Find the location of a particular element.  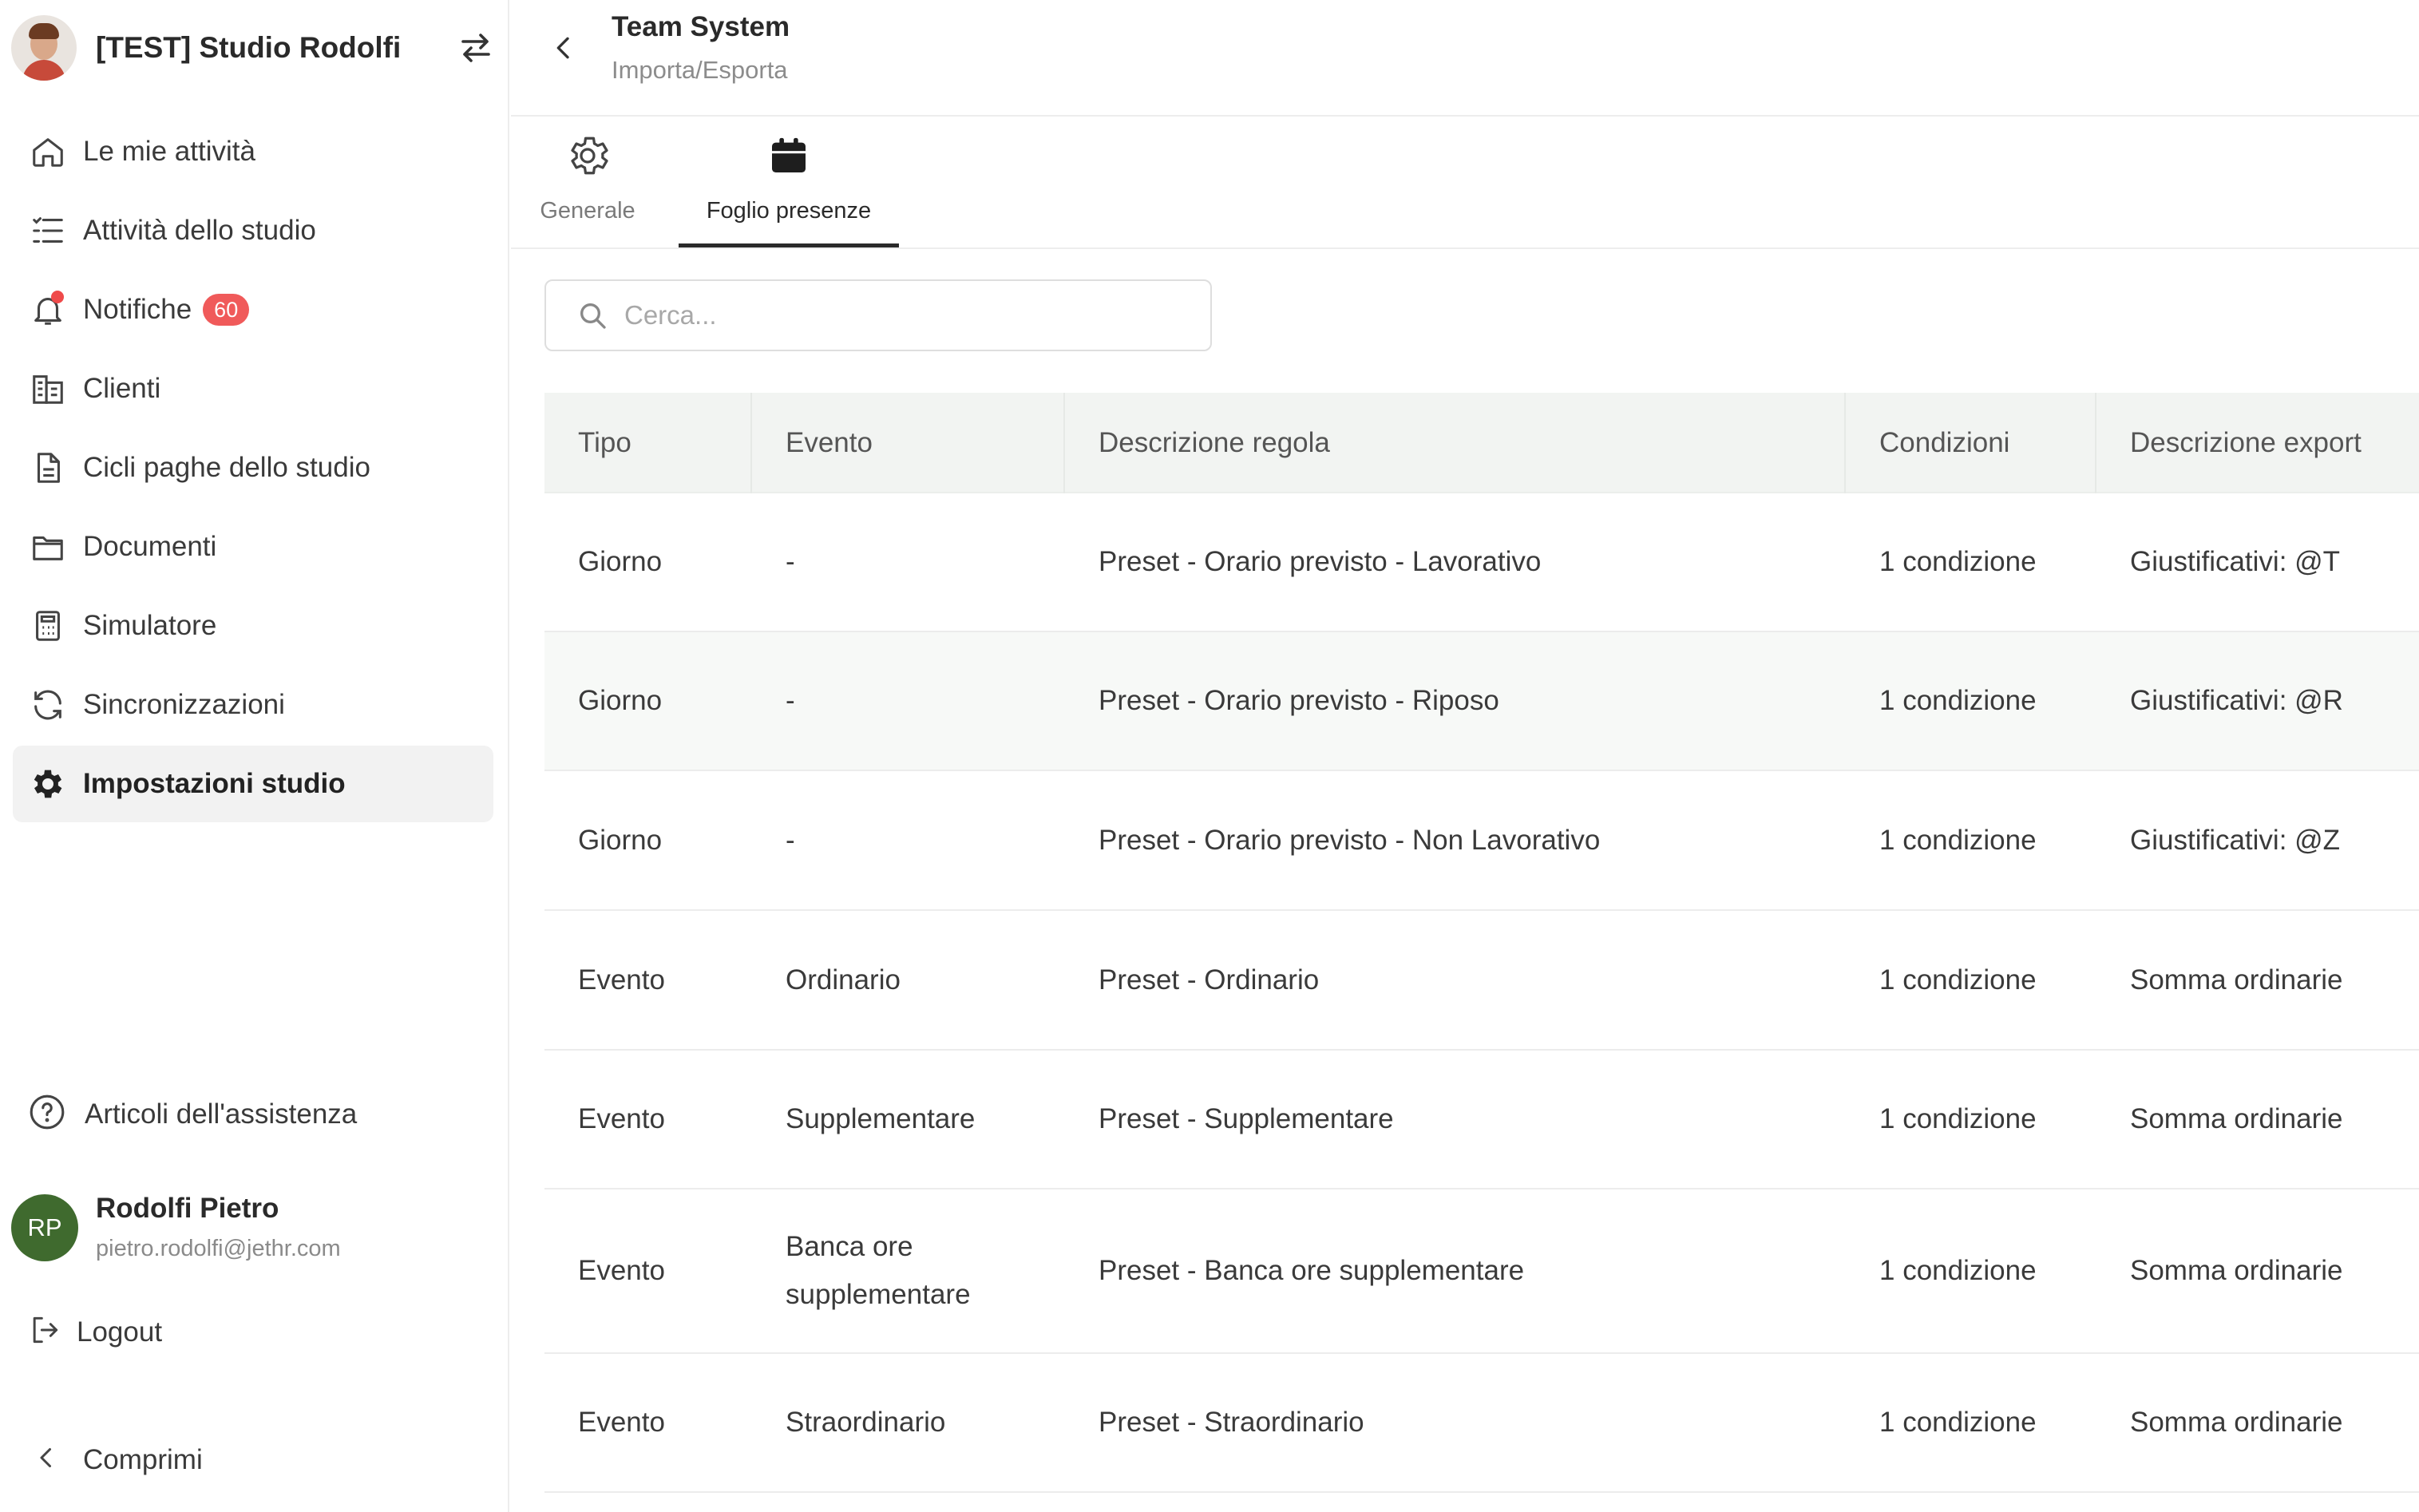

user-name: Rodolfi Pietro is located at coordinates (187, 1208).